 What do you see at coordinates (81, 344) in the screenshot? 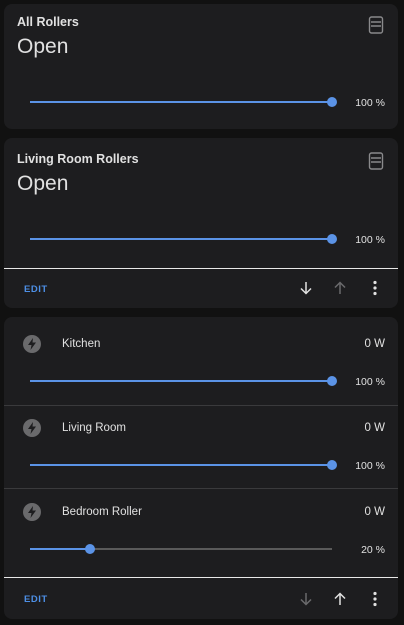
I see `entity-name: Kitchen` at bounding box center [81, 344].